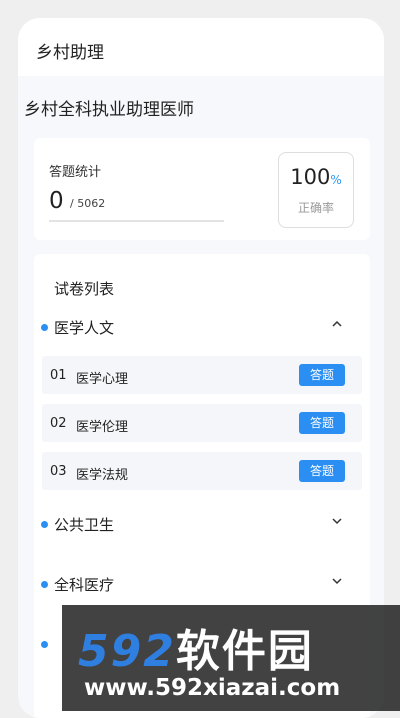  What do you see at coordinates (202, 189) in the screenshot?
I see `stats-card: 答题统计 0 / 5062 100% 正确率` at bounding box center [202, 189].